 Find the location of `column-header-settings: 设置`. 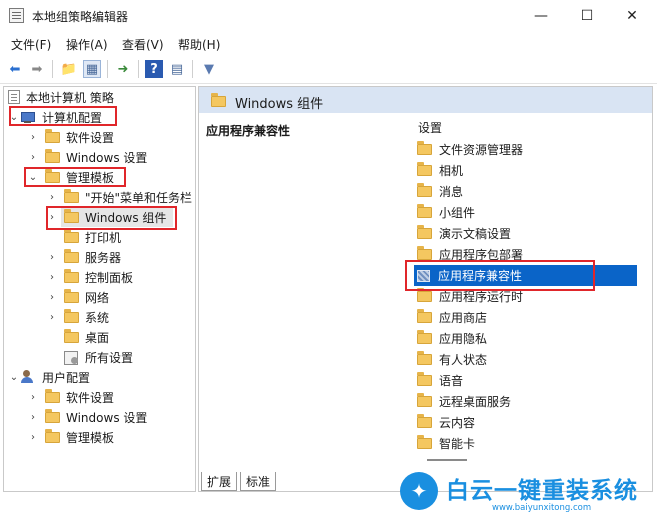

column-header-settings: 设置 is located at coordinates (430, 127).